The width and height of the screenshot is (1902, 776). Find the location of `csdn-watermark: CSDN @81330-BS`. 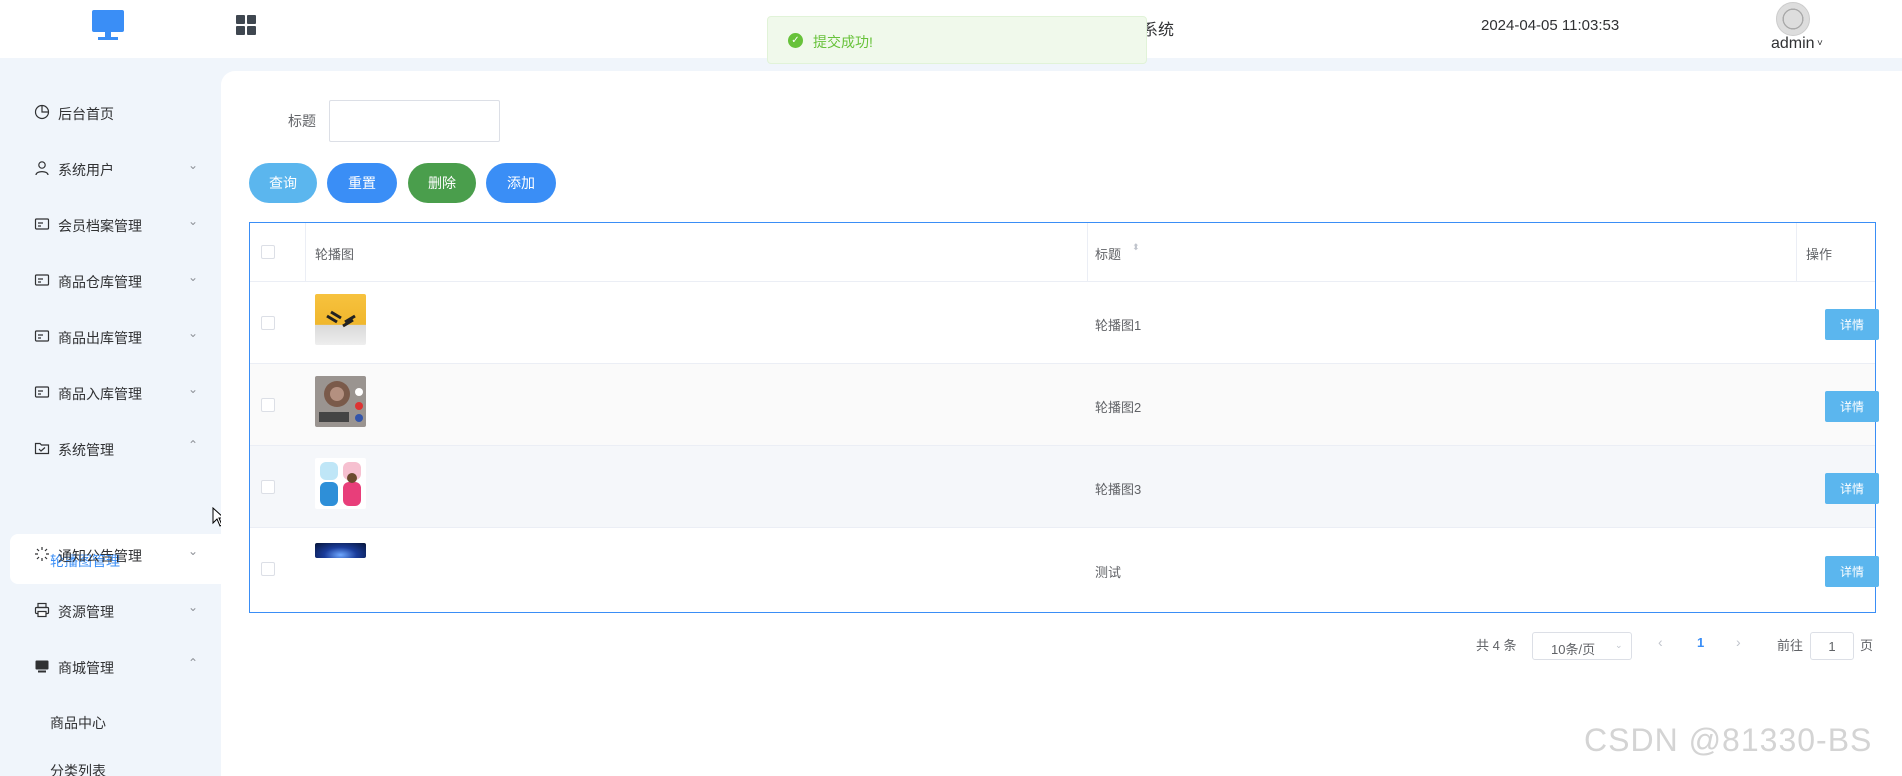

csdn-watermark: CSDN @81330-BS is located at coordinates (1728, 740).